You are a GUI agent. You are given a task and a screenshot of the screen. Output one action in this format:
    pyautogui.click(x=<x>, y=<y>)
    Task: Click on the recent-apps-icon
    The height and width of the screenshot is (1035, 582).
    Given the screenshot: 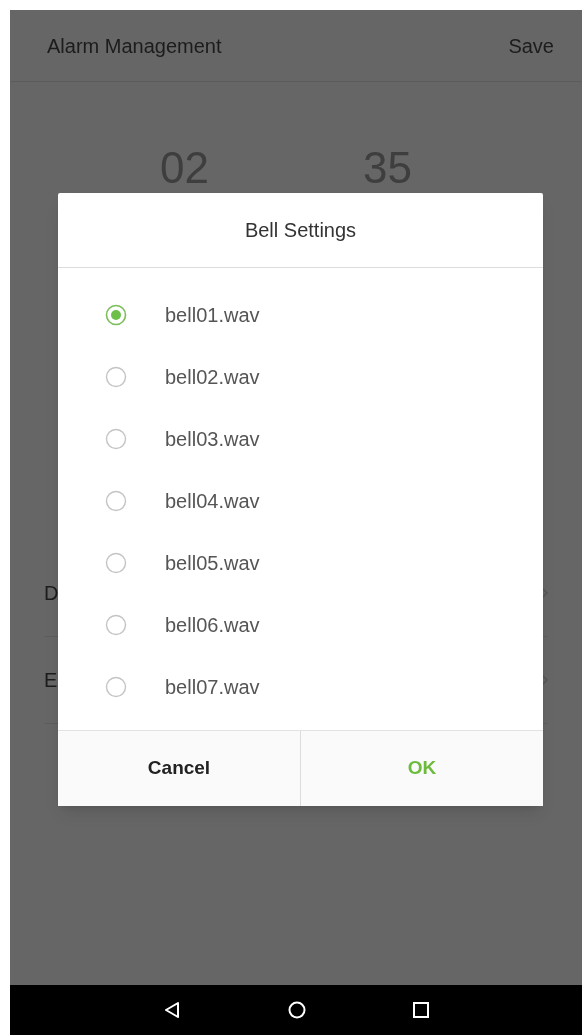 What is the action you would take?
    pyautogui.click(x=420, y=1010)
    